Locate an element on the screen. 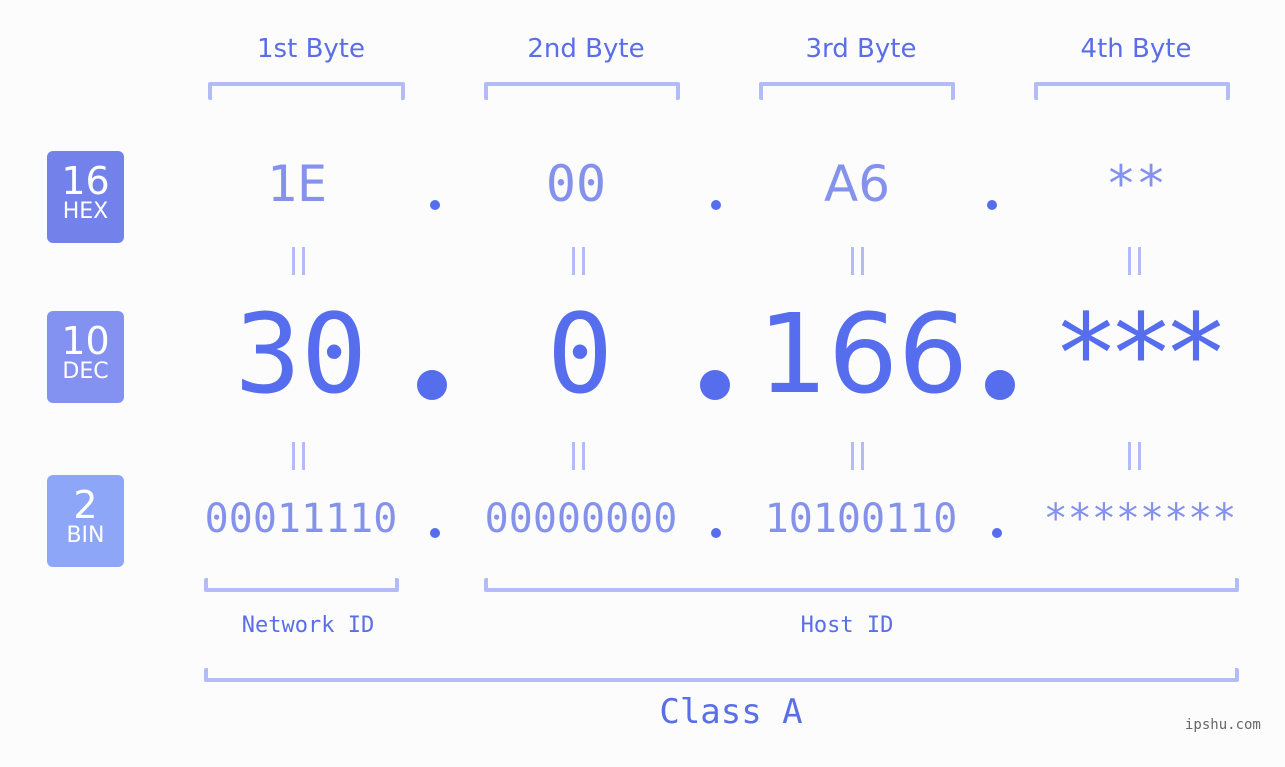  bin-byte-3: 10100110 is located at coordinates (861, 519).